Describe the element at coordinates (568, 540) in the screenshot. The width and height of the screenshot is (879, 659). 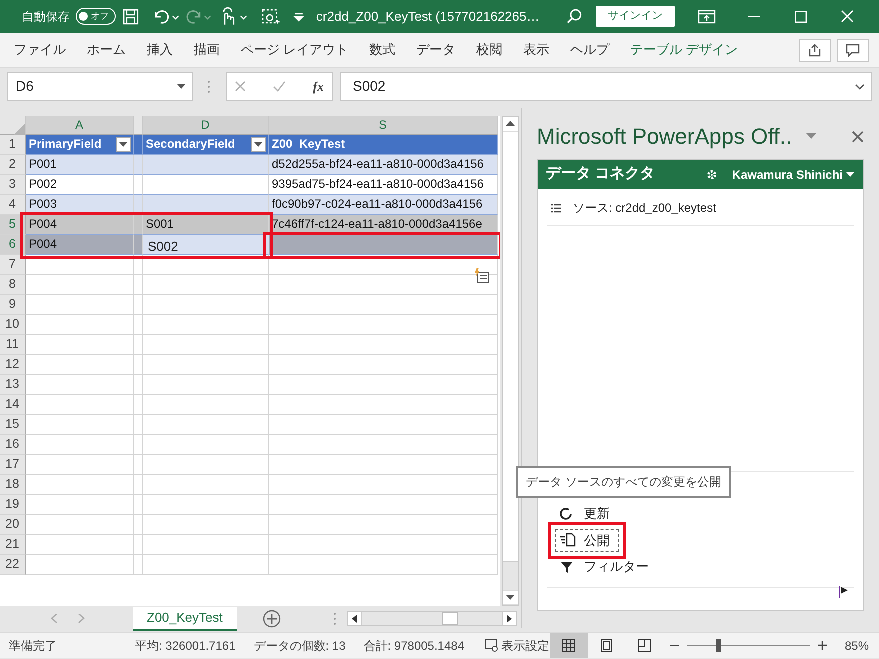
I see `document-icon` at that location.